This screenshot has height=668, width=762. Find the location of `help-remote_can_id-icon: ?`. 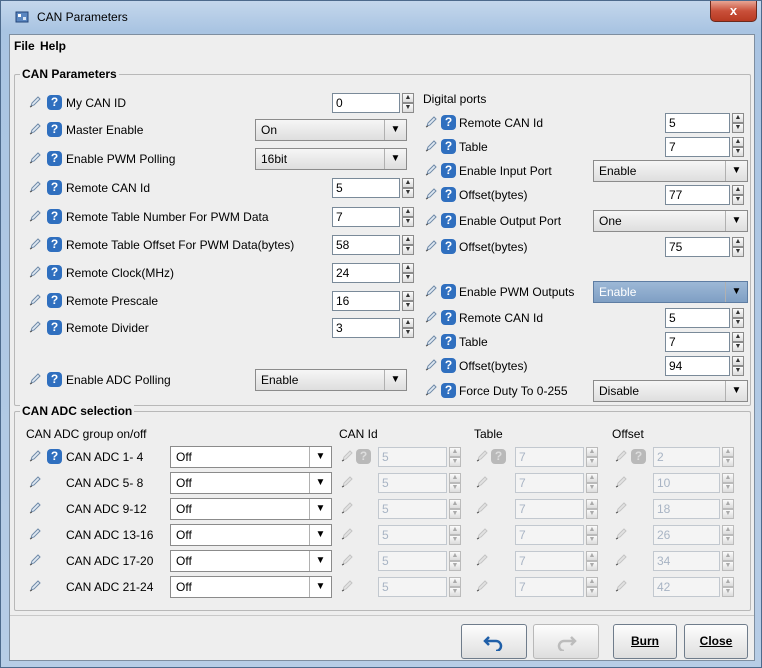

help-remote_can_id-icon: ? is located at coordinates (54, 187).